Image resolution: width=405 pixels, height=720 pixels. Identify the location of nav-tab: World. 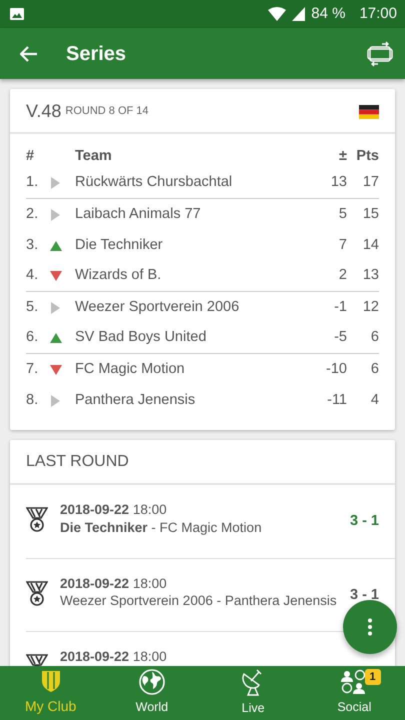
(151, 693).